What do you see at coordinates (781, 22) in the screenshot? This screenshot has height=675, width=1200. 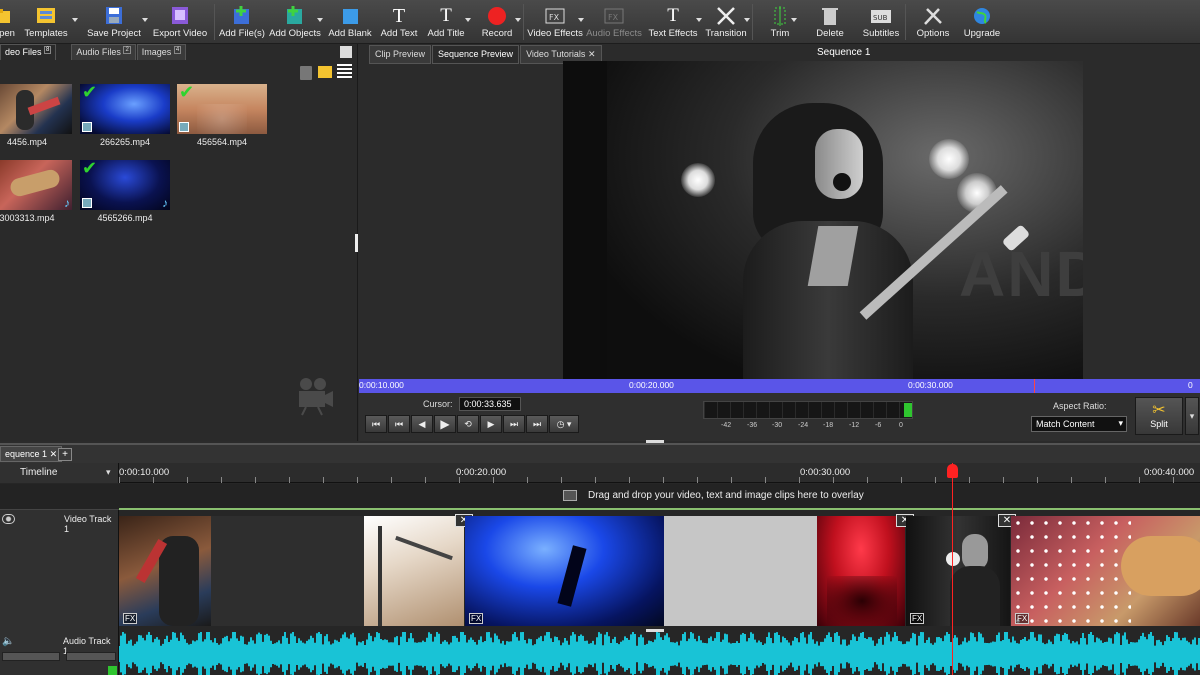 I see `trim-button: Trim` at bounding box center [781, 22].